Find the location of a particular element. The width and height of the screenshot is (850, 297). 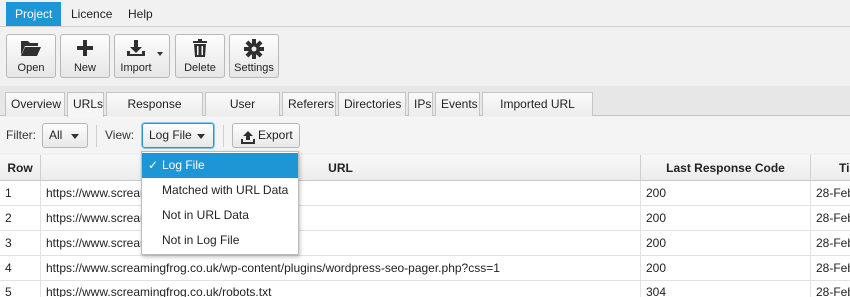

view-label: View: is located at coordinates (120, 135).